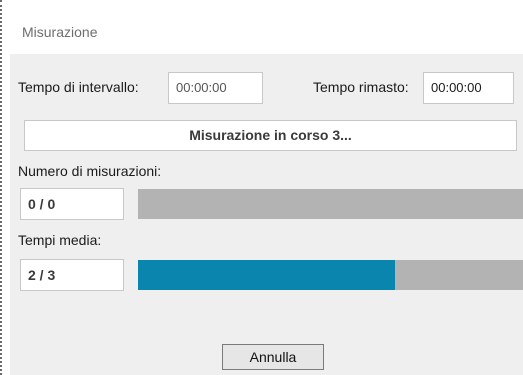 The width and height of the screenshot is (523, 375). Describe the element at coordinates (264, 26) in the screenshot. I see `title-bar: Misurazione` at that location.